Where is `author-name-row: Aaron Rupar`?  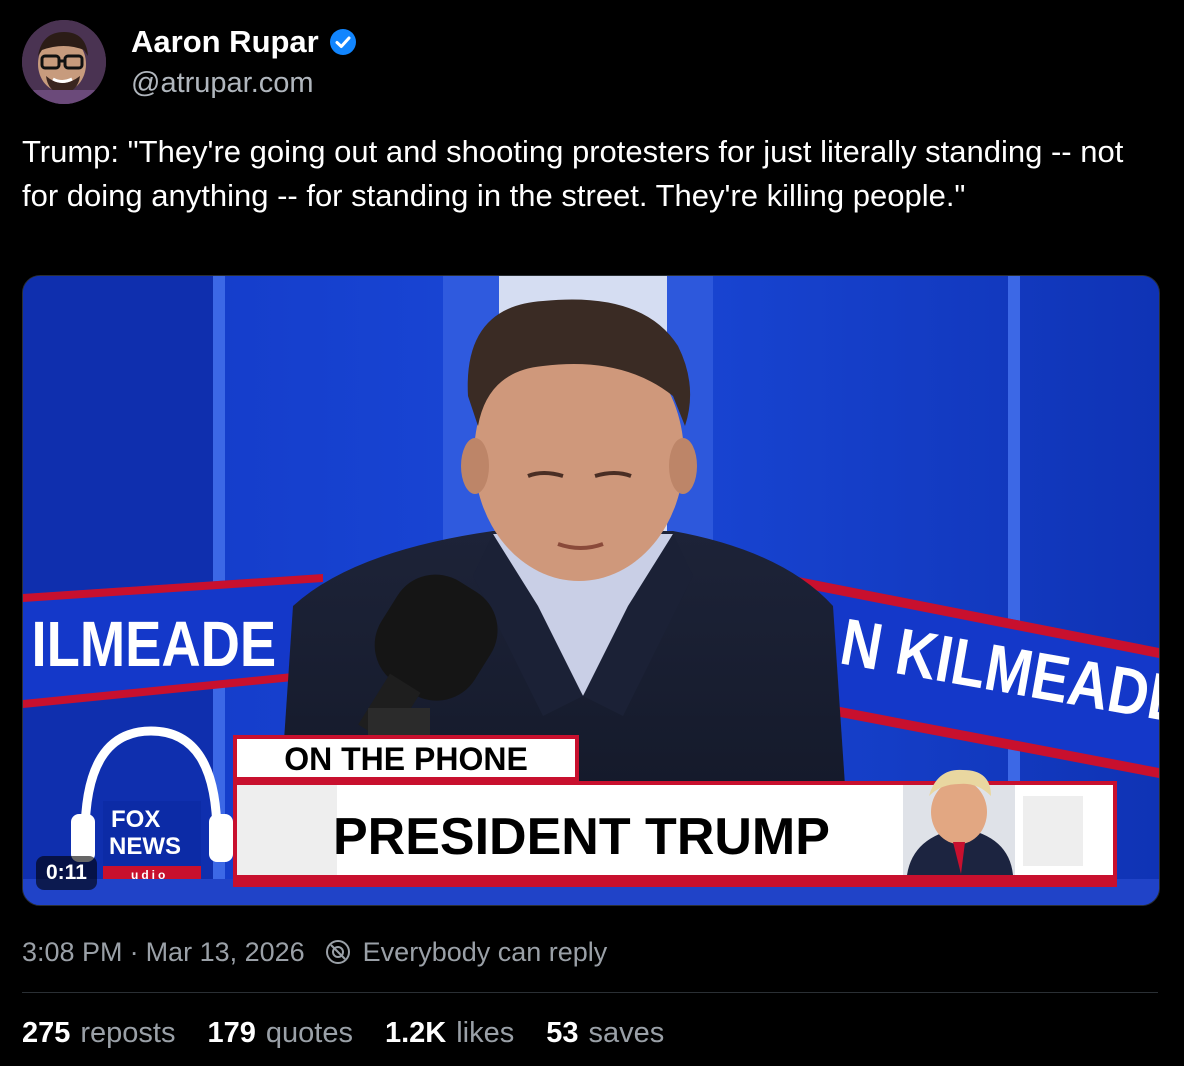
author-name-row: Aaron Rupar is located at coordinates (244, 42).